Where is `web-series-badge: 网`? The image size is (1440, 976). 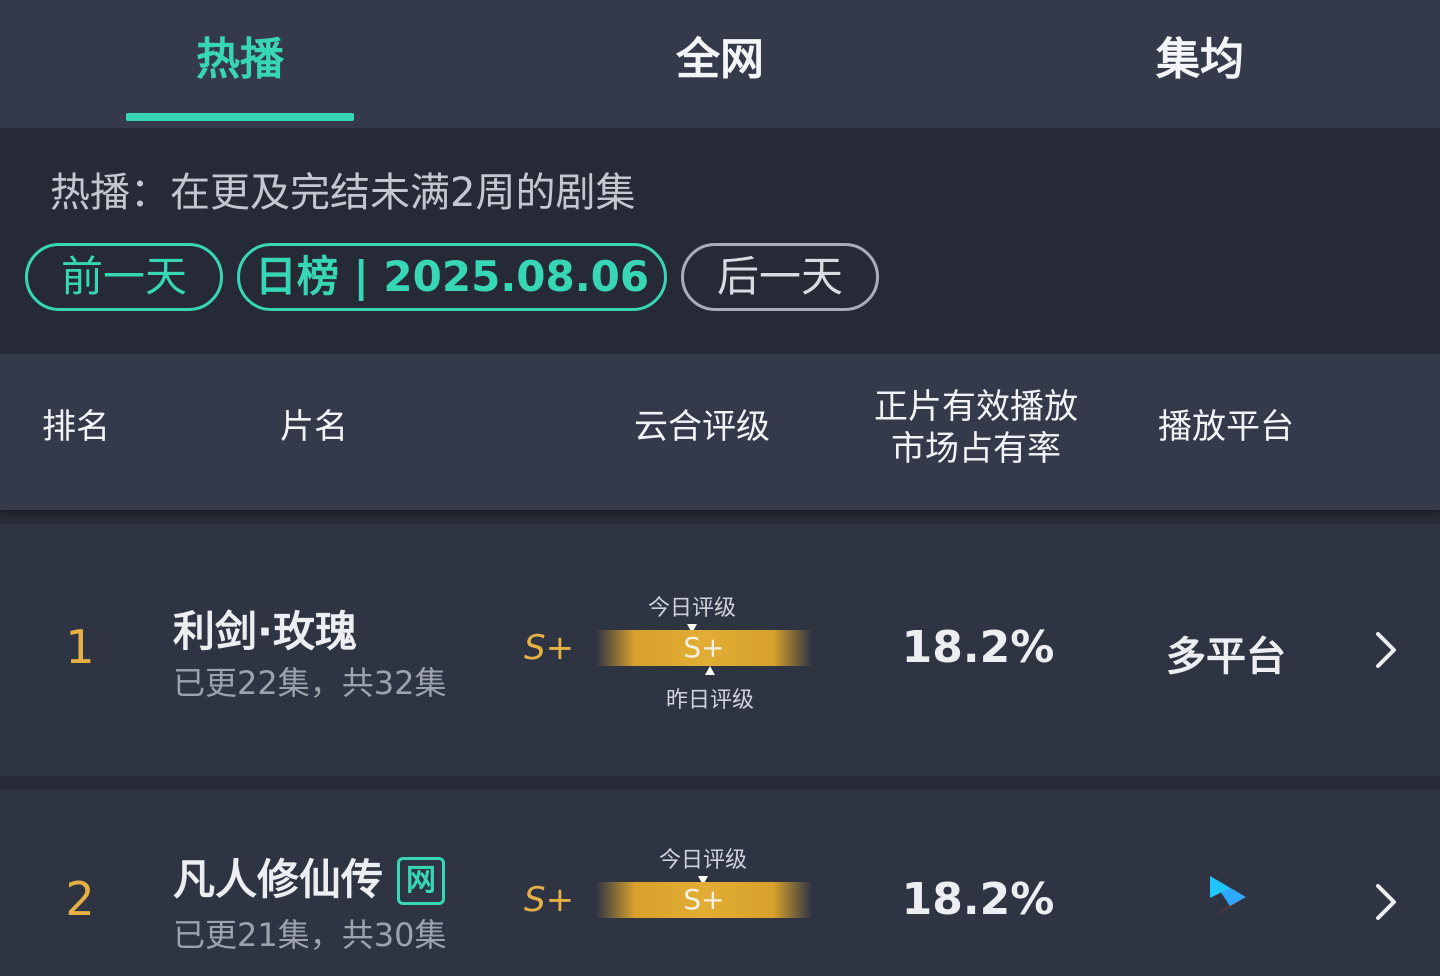 web-series-badge: 网 is located at coordinates (421, 881).